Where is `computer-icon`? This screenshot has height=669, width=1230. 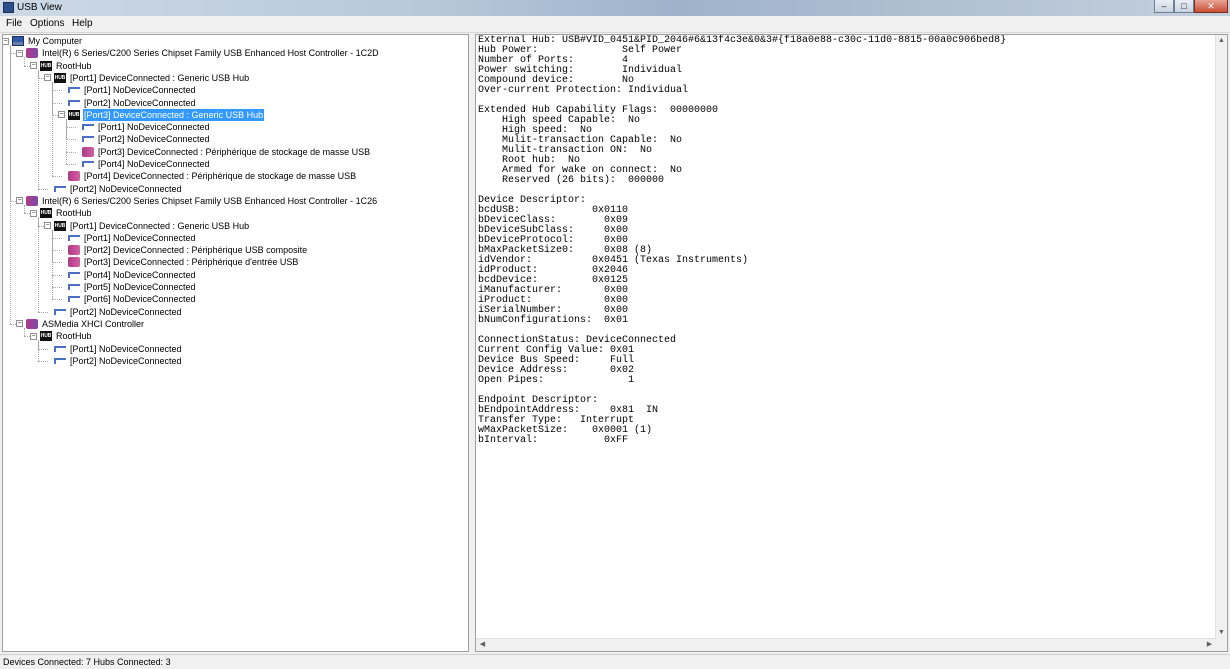 computer-icon is located at coordinates (18, 41).